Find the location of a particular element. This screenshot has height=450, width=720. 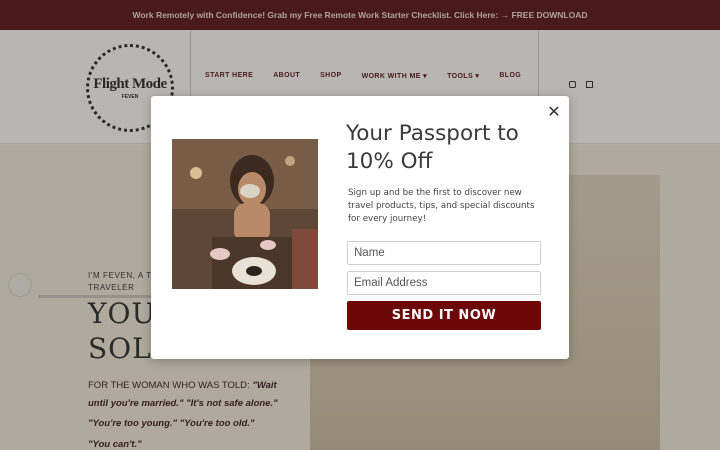

name-field is located at coordinates (444, 253).